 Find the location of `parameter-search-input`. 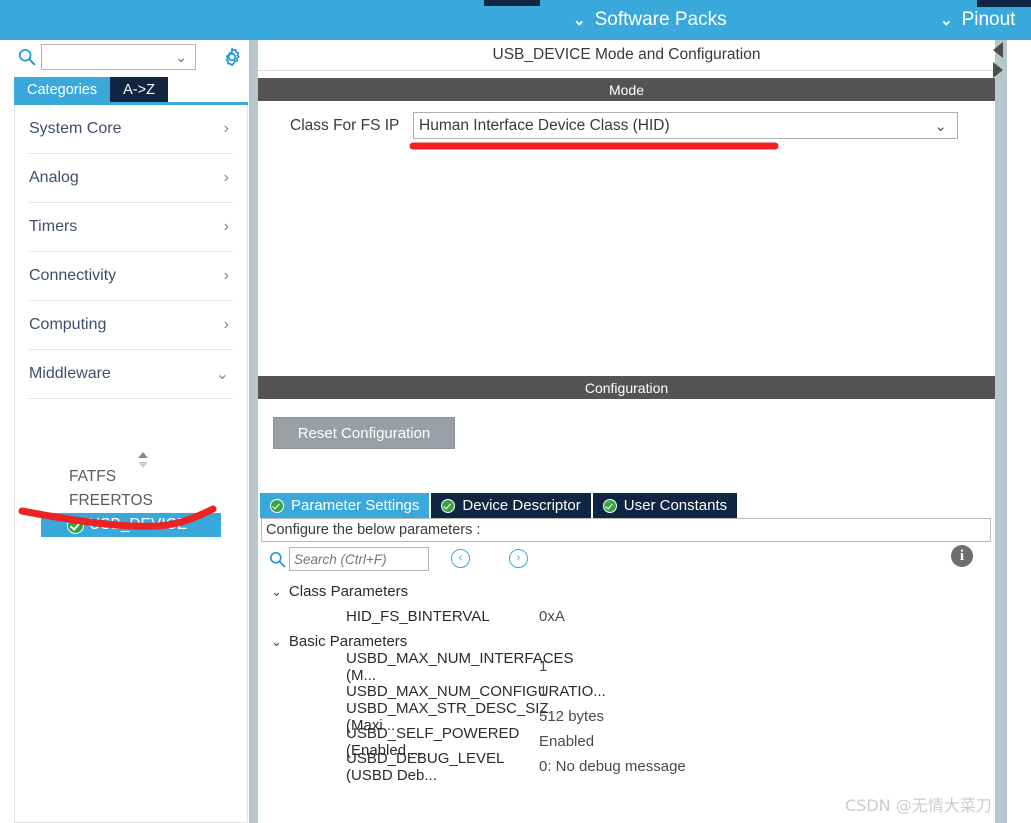

parameter-search-input is located at coordinates (359, 559).